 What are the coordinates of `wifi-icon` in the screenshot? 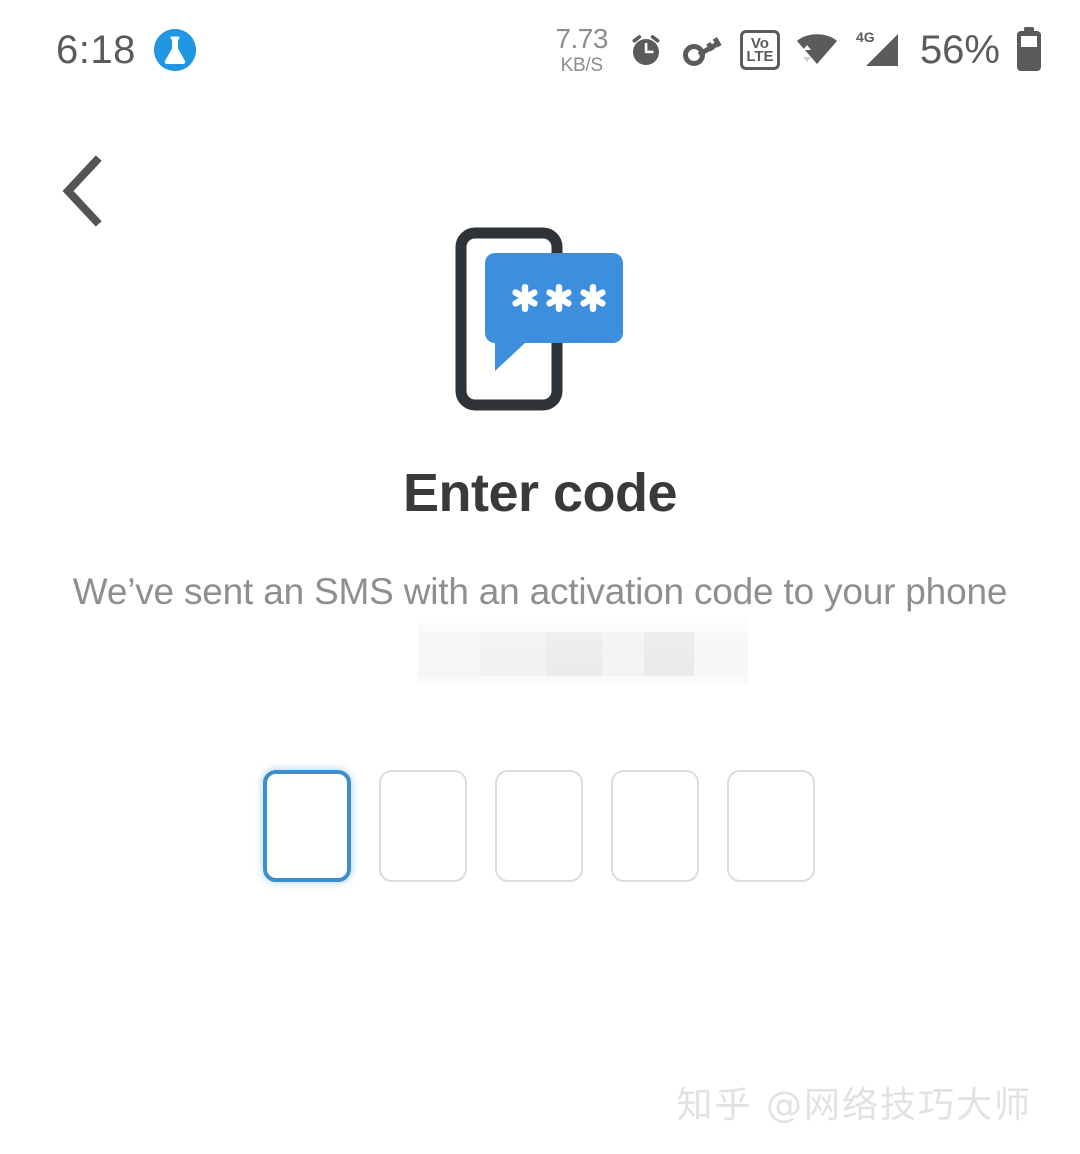 It's located at (817, 50).